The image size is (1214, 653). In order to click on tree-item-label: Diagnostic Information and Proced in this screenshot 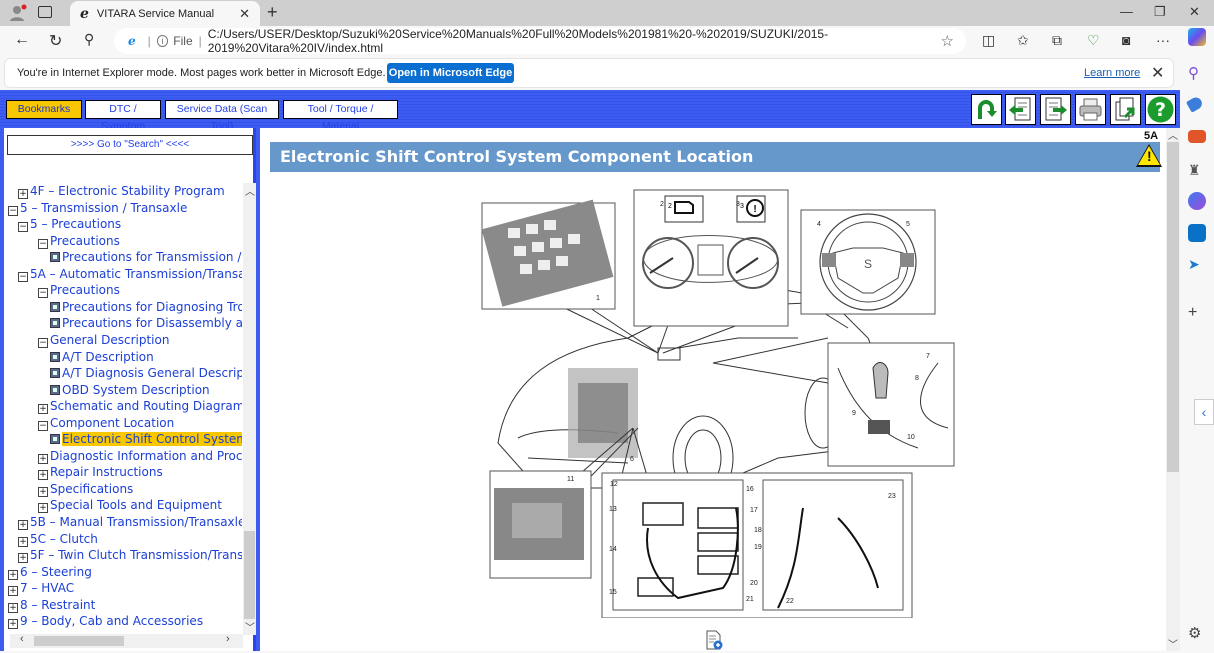, I will do `click(146, 456)`.